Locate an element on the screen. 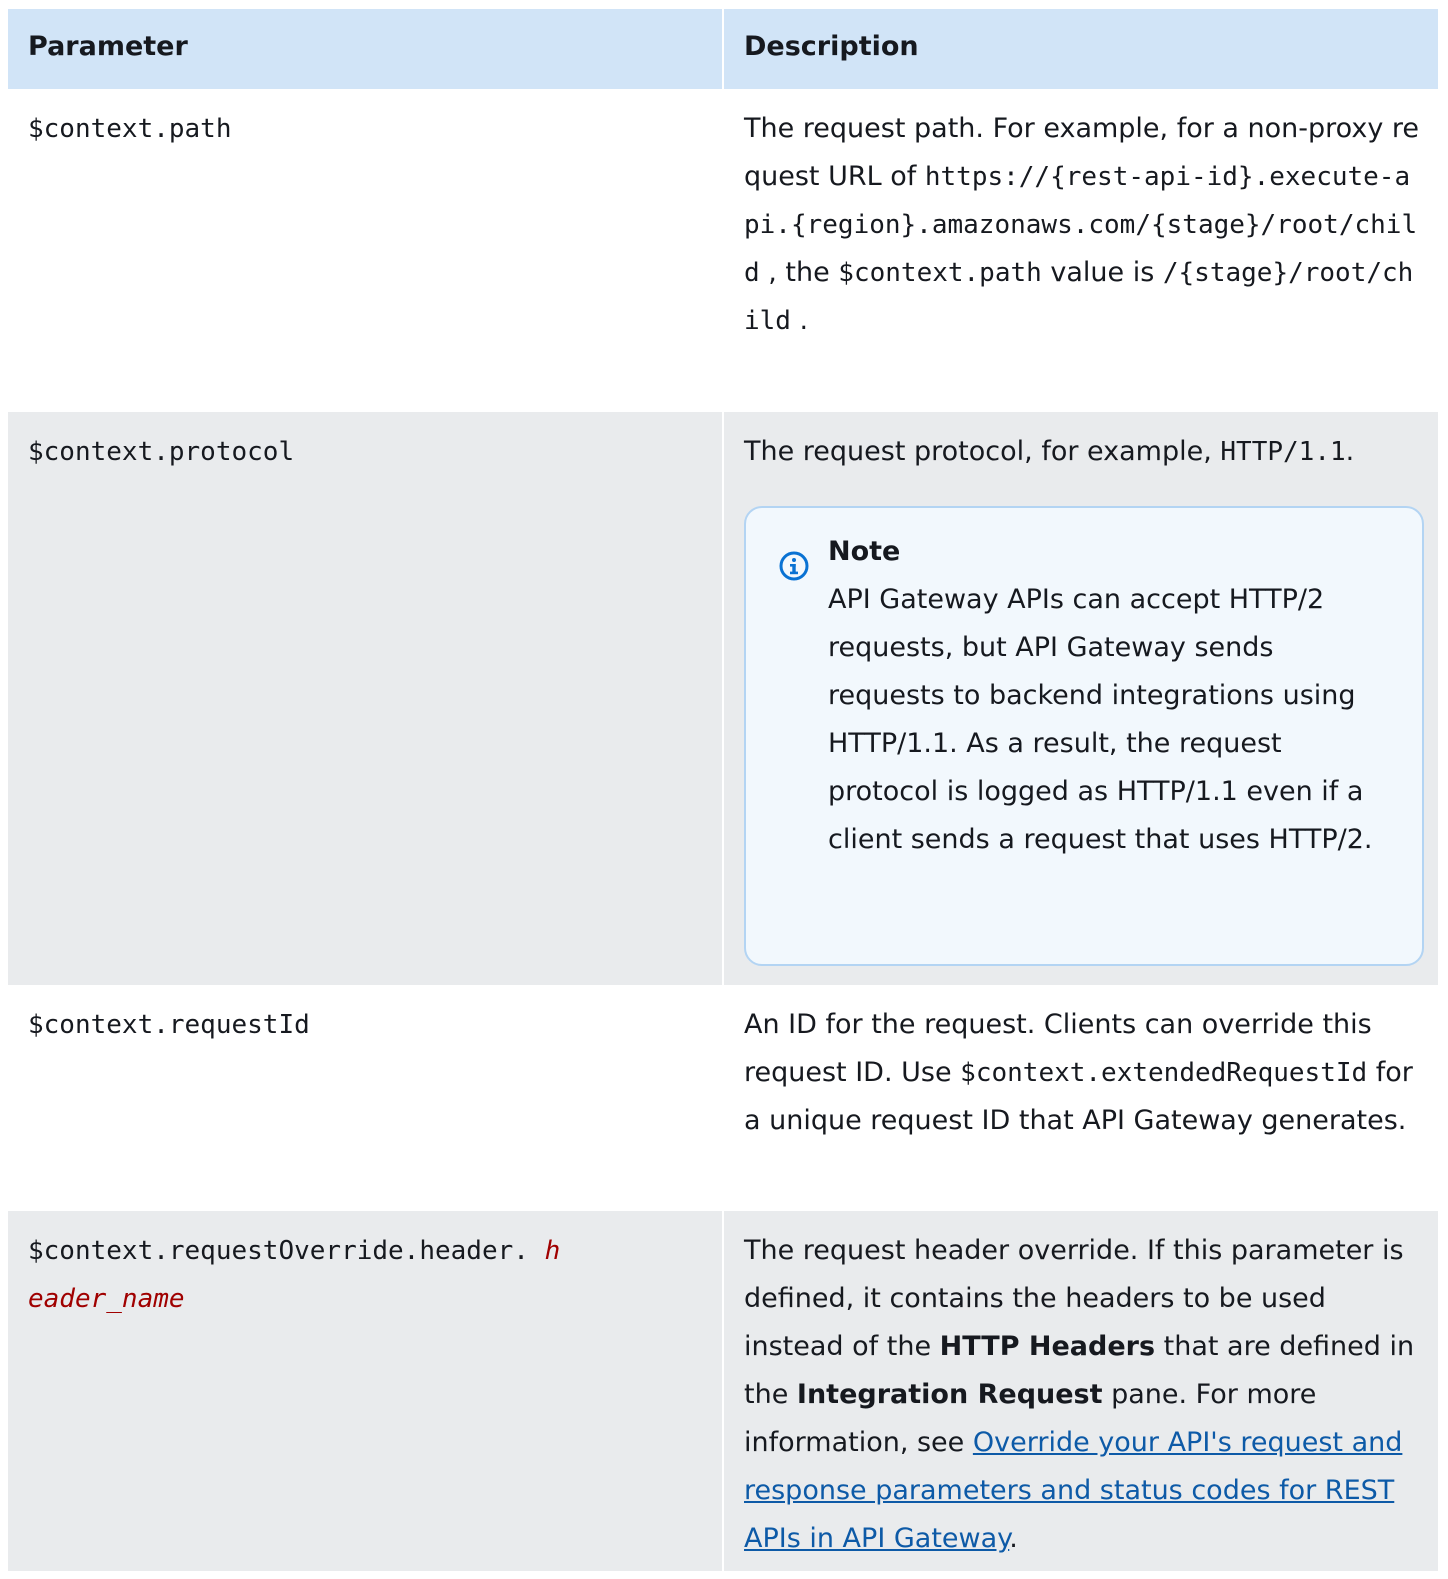 This screenshot has width=1448, height=1579. param-name: $context.requestId is located at coordinates (169, 1025).